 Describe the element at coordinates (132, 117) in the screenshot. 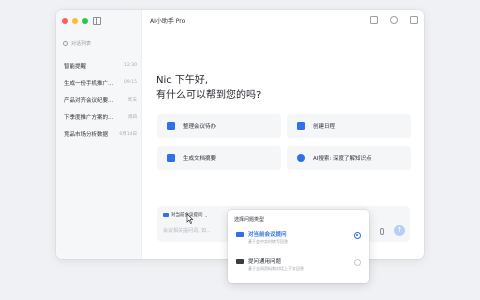

I see `history-item-time: 周四` at that location.